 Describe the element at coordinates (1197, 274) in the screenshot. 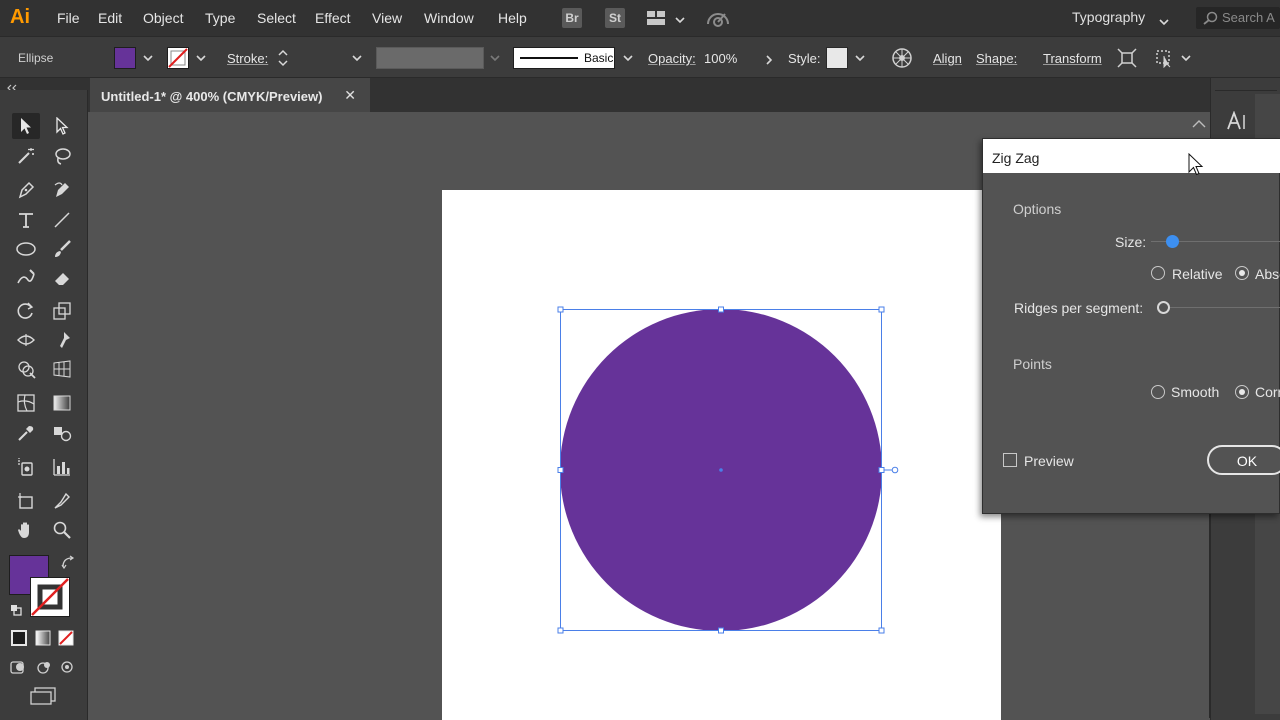

I see `relative-label: Relative` at that location.